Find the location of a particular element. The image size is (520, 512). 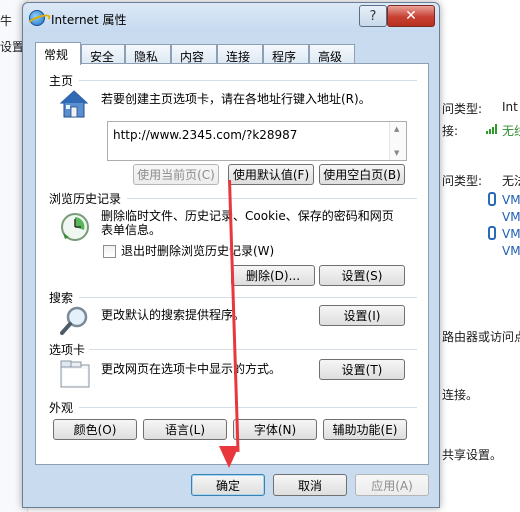

tab-content: 内容 is located at coordinates (194, 54).